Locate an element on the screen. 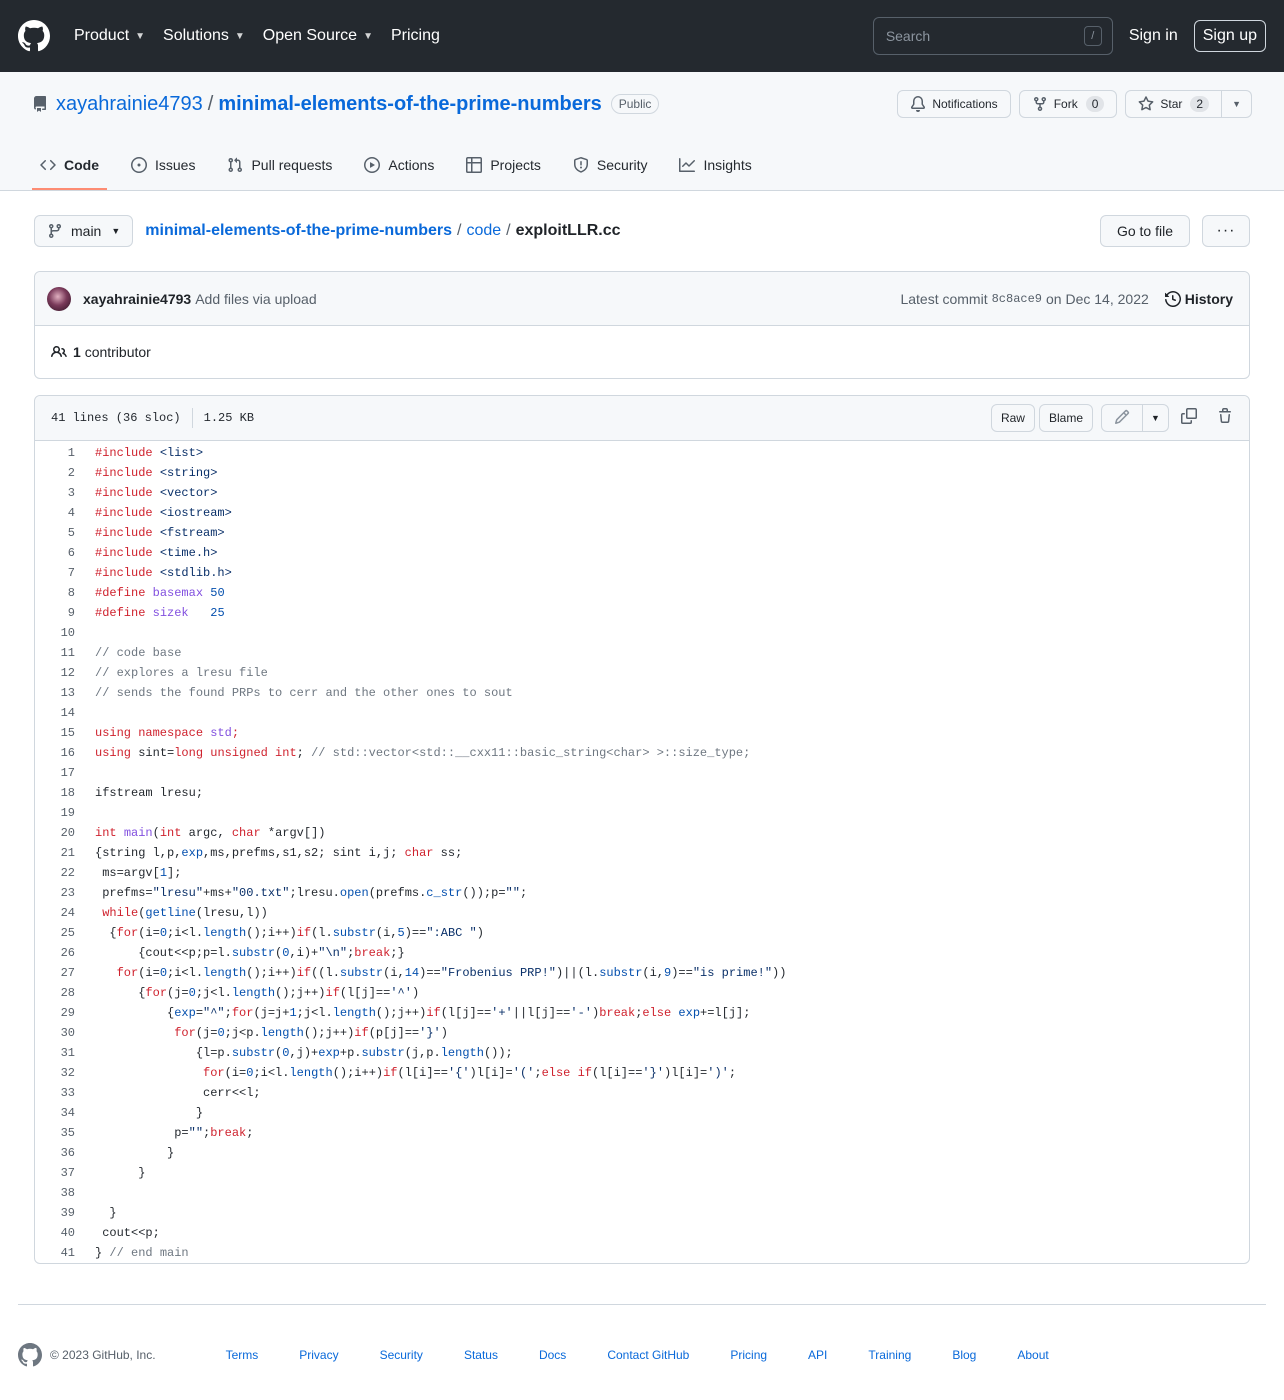 The width and height of the screenshot is (1284, 1400). line-number: 21 is located at coordinates (65, 853).